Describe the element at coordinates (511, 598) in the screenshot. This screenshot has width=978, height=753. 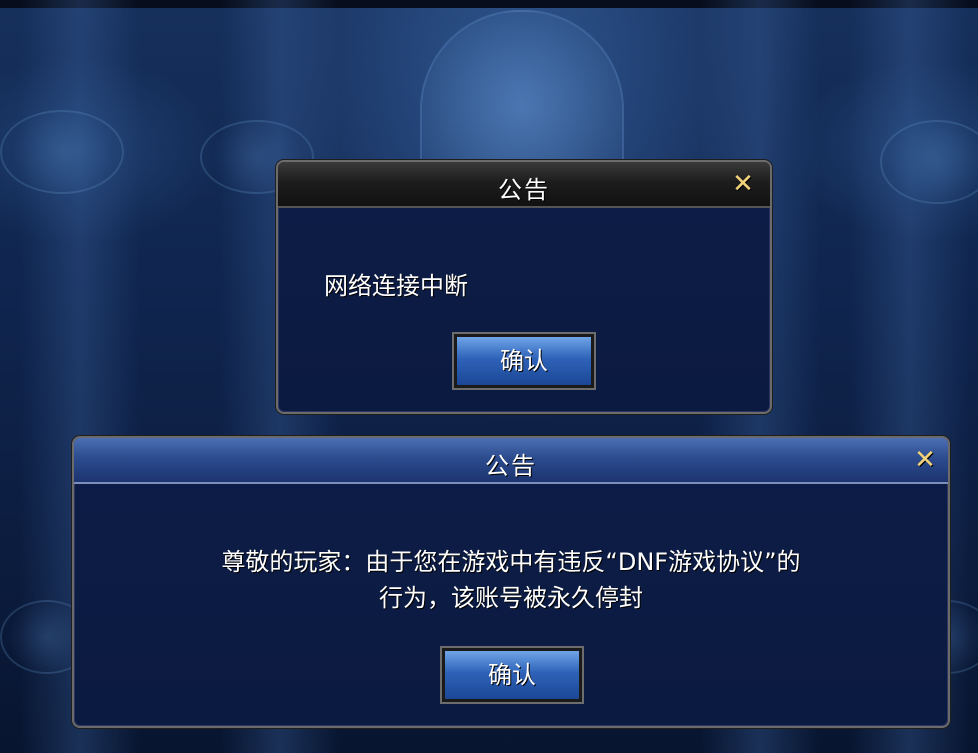
I see `dialog-message-line2: 行为，该账号被永久停封` at that location.